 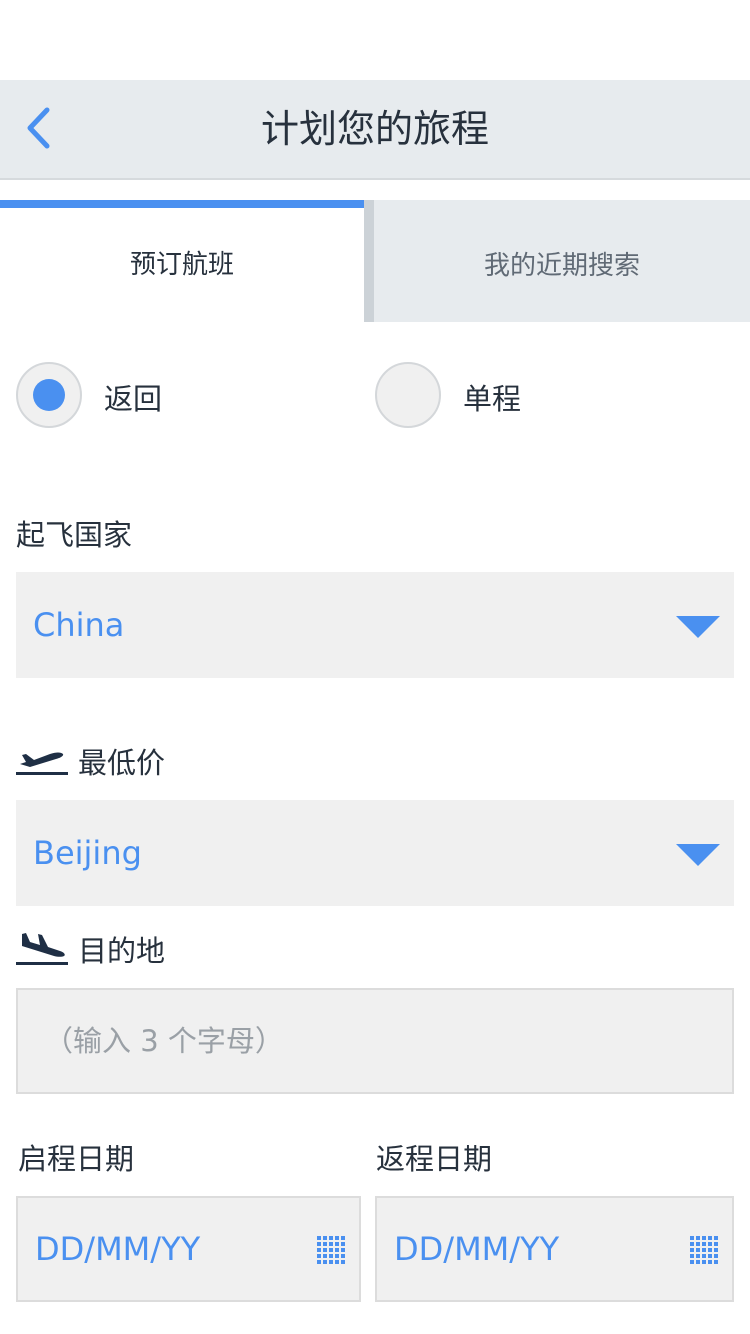 I want to click on tab-recent-searches: 我的近期搜索, so click(x=562, y=261).